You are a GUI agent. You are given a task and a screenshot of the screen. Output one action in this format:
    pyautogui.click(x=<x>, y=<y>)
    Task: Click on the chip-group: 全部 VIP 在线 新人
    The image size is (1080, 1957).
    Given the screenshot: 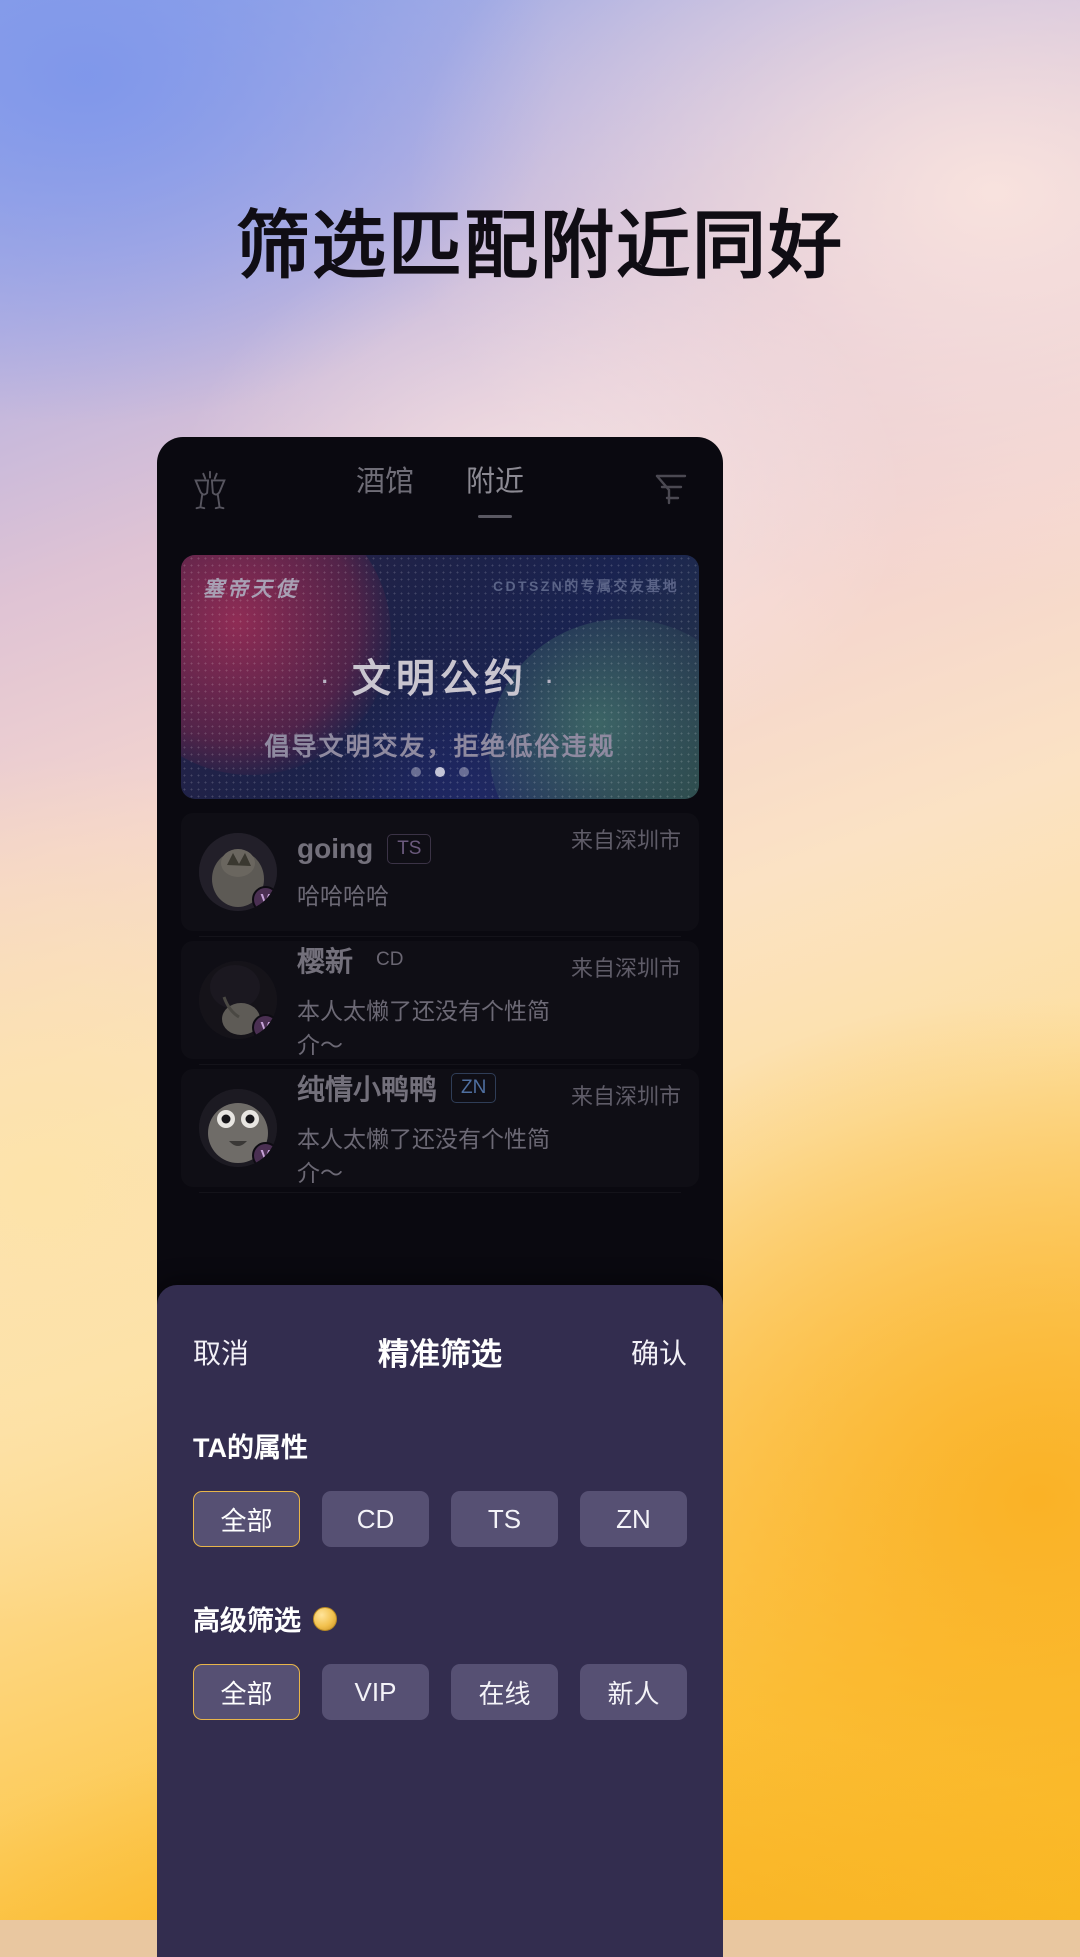 What is the action you would take?
    pyautogui.click(x=440, y=1692)
    